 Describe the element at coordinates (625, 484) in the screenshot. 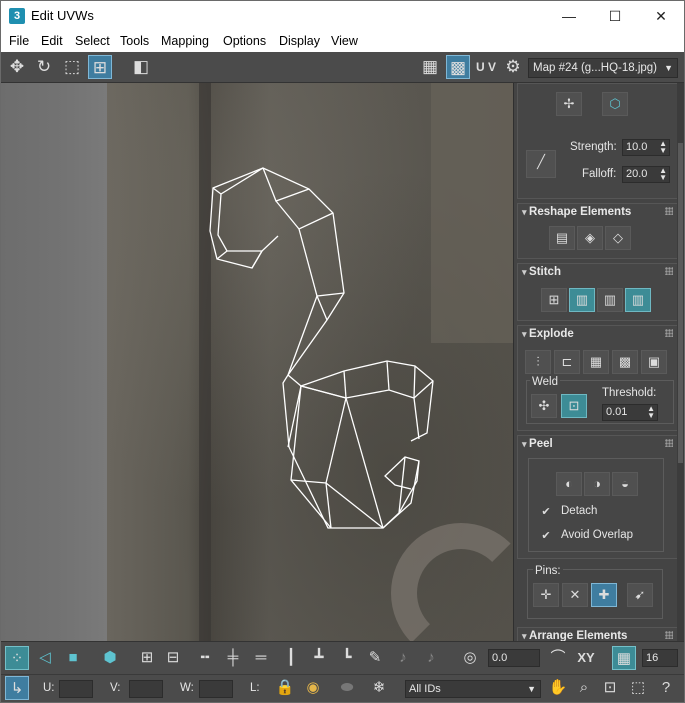

I see `reset-peel-icon: ◒` at that location.